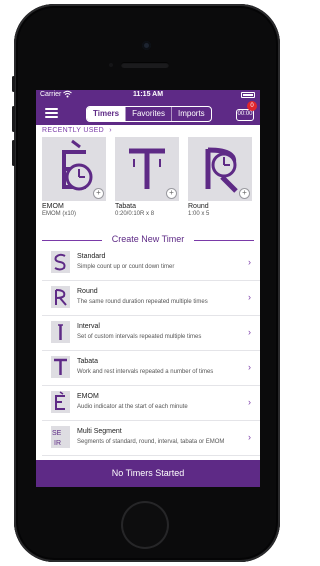  I want to click on no-timers-bar: No Timers Started, so click(148, 473).